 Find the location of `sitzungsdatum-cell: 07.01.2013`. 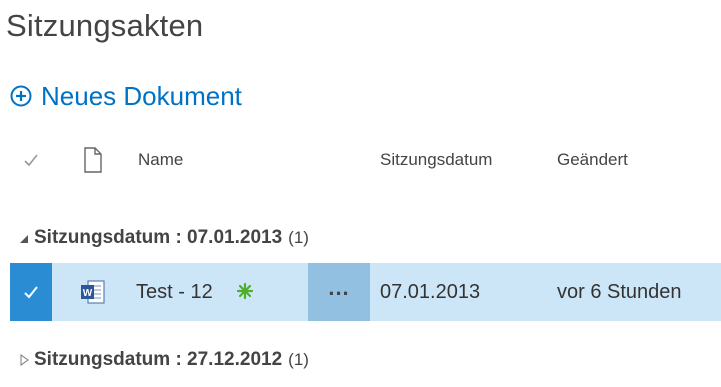

sitzungsdatum-cell: 07.01.2013 is located at coordinates (430, 292).